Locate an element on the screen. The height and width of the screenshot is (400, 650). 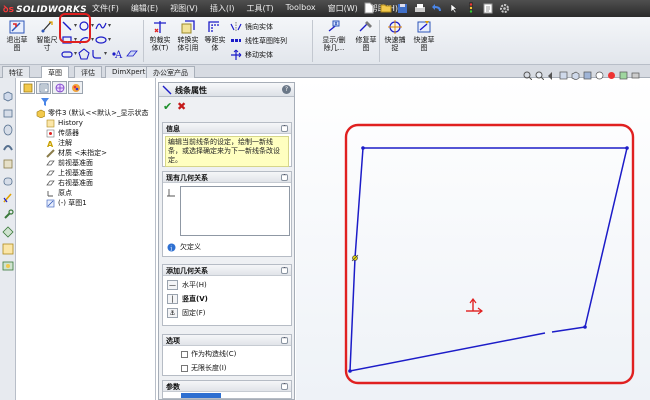
save-icon is located at coordinates (402, 8).